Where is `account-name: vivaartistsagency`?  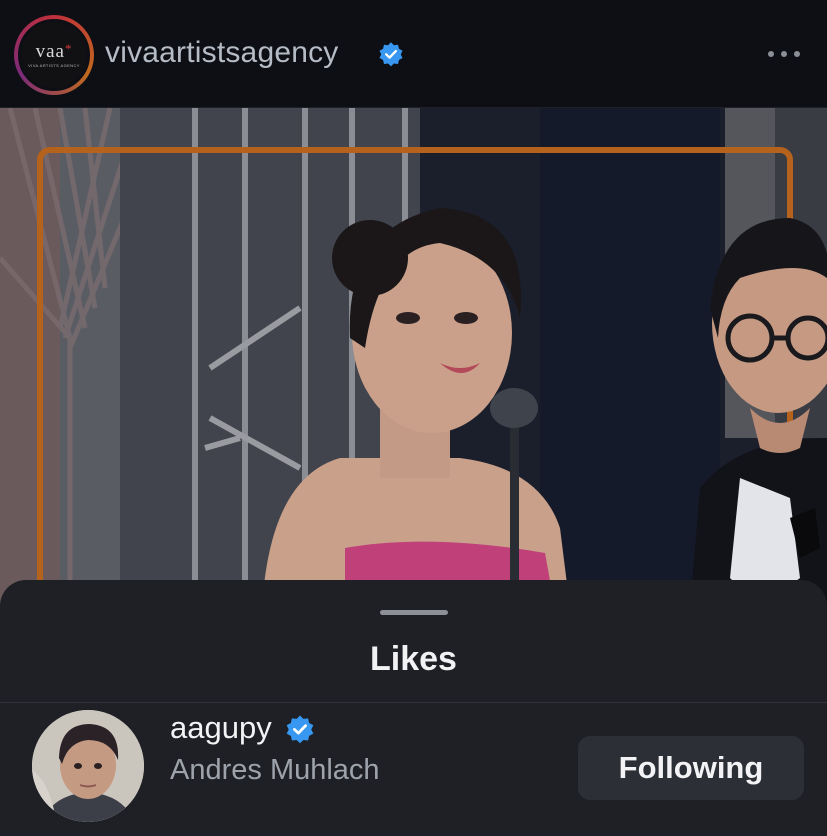 account-name: vivaartistsagency is located at coordinates (222, 53).